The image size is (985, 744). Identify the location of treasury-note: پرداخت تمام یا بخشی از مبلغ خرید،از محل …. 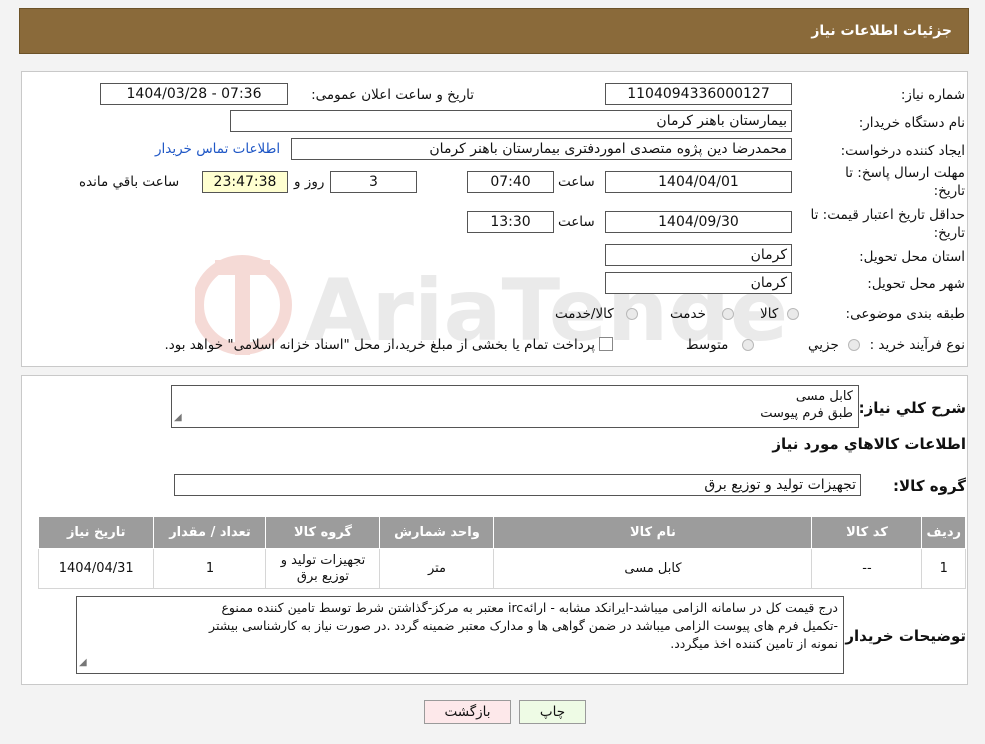
(379, 345).